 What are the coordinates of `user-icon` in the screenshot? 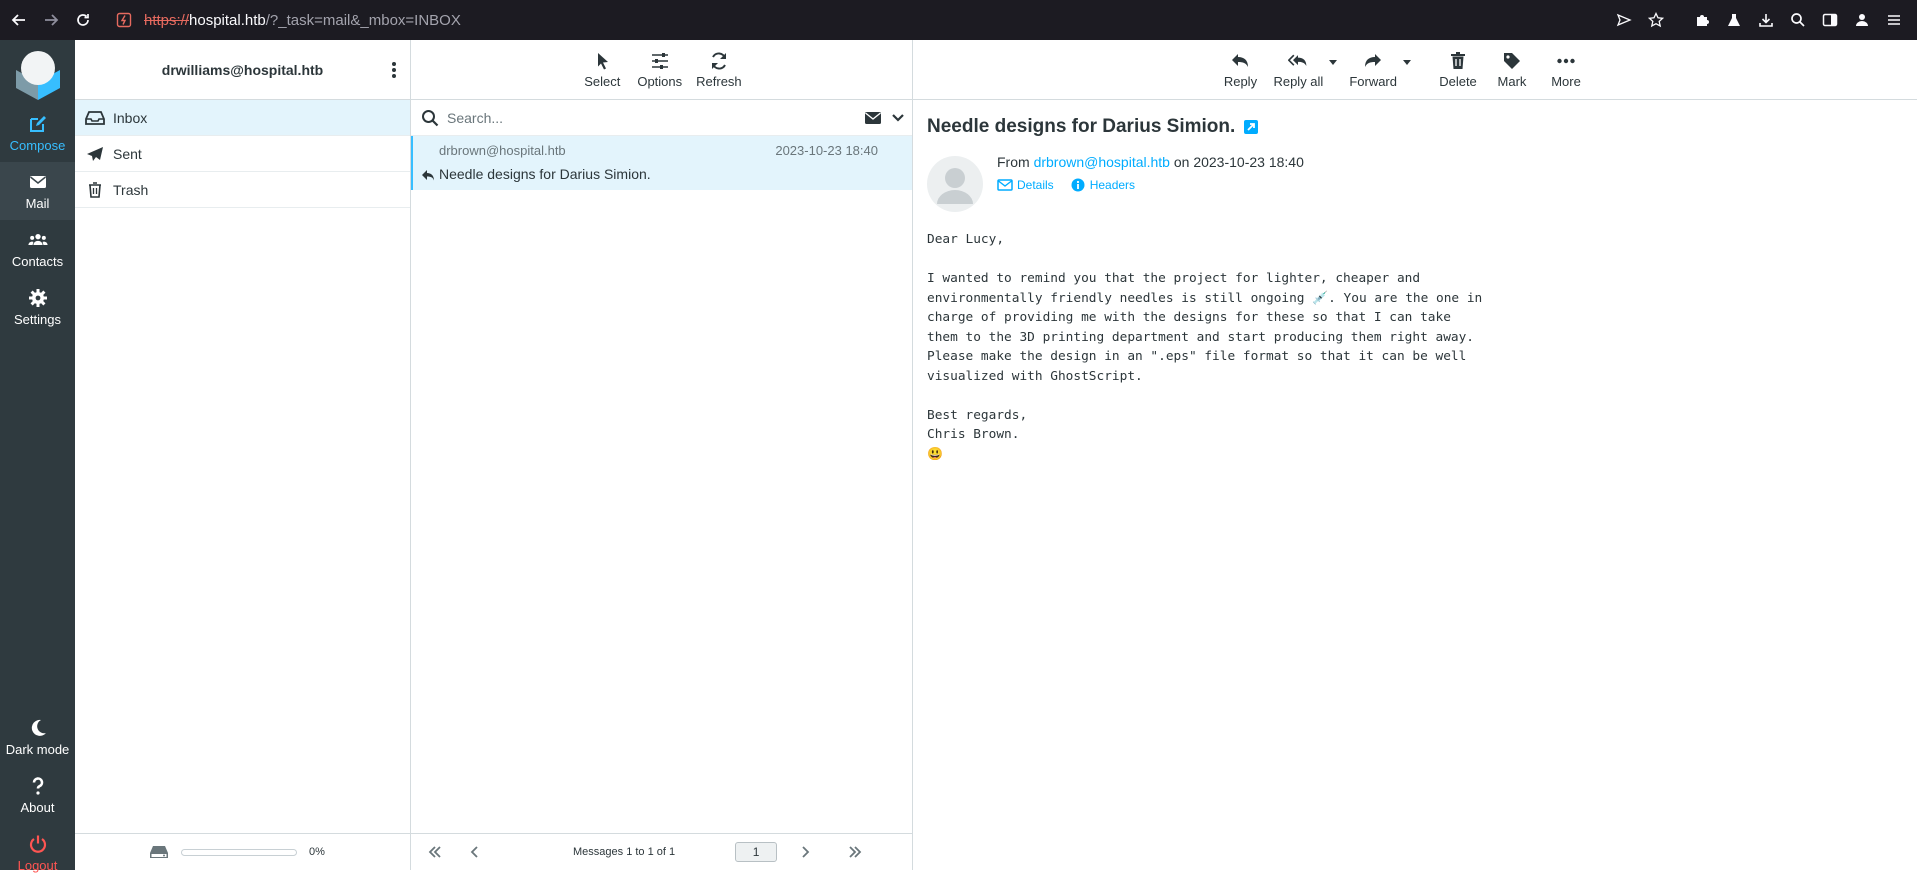 It's located at (1862, 20).